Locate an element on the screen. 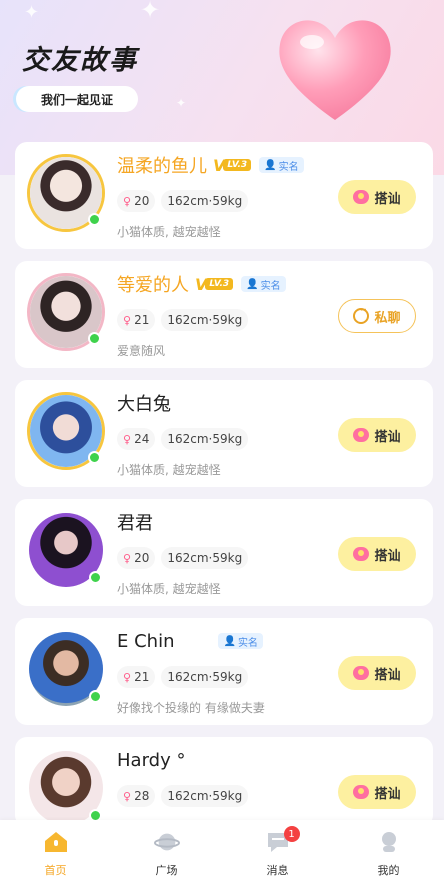 The image size is (444, 888). hero-subtitle: 我们一起见证 is located at coordinates (77, 99).